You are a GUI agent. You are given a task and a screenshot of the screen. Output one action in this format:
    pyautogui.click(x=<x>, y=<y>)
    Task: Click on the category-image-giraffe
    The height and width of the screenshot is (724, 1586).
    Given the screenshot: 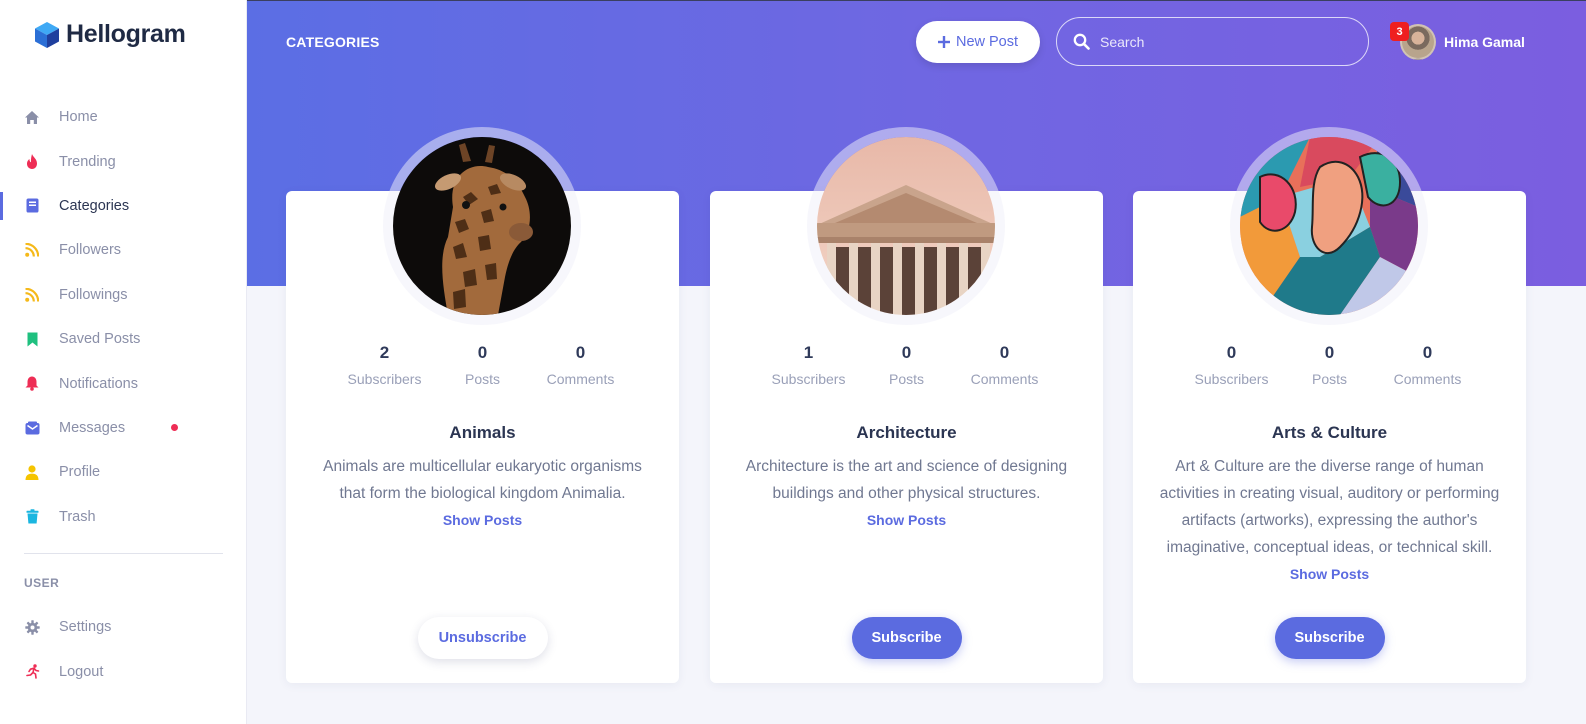 What is the action you would take?
    pyautogui.click(x=482, y=226)
    